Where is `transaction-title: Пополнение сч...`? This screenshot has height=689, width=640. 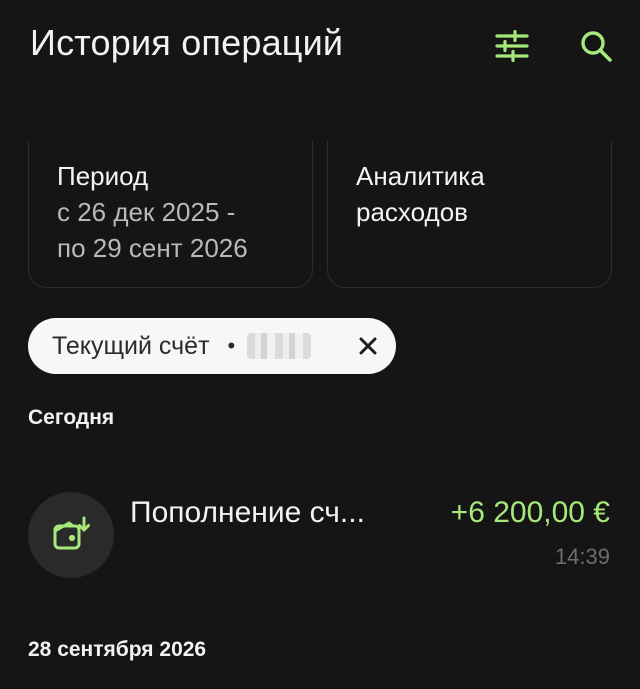 transaction-title: Пополнение сч... is located at coordinates (247, 512).